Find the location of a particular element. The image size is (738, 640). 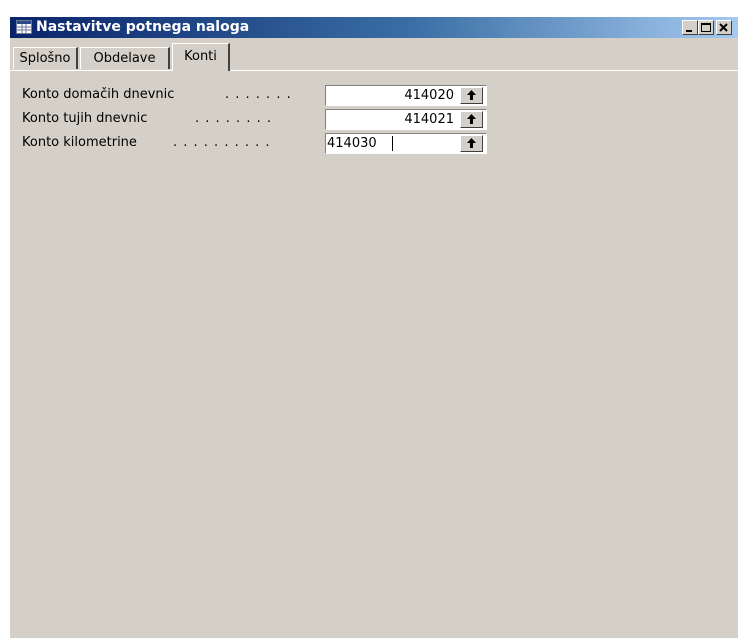

field-label: Konto domačih dnevnic is located at coordinates (98, 94).